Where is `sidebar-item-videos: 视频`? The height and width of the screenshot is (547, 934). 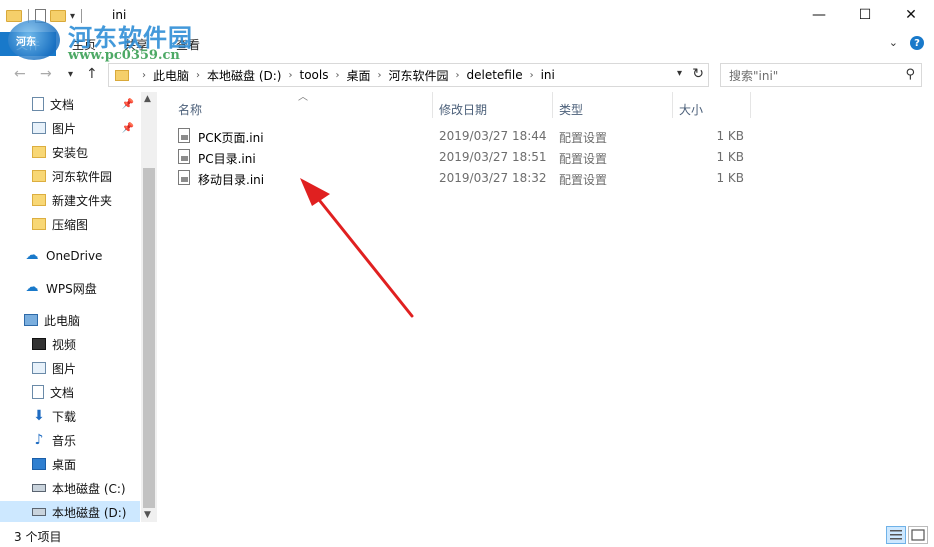 sidebar-item-videos: 视频 is located at coordinates (86, 344).